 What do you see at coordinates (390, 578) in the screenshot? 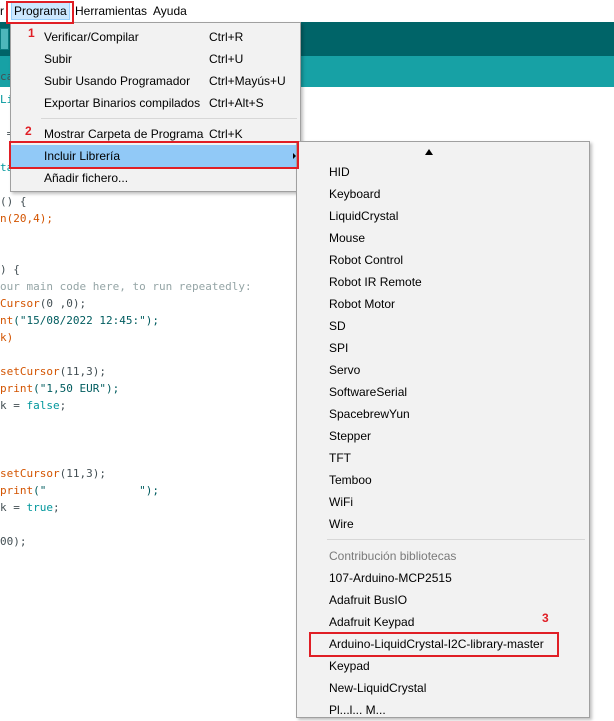
I see `contrib-library-item: 107-Arduino-MCP2515` at bounding box center [390, 578].